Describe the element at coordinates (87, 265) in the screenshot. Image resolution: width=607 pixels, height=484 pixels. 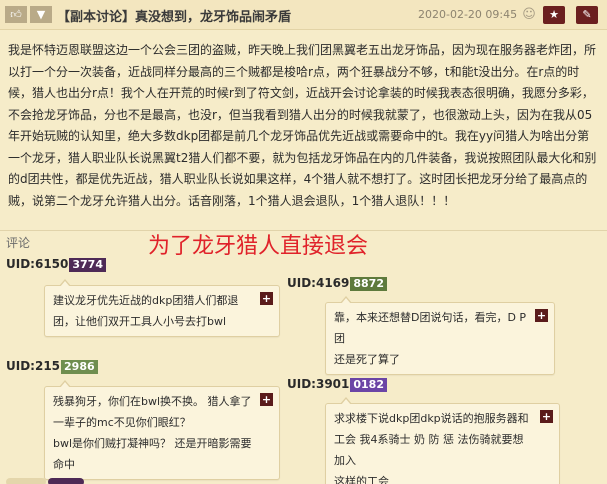
I see `uid-badge: 3774` at that location.